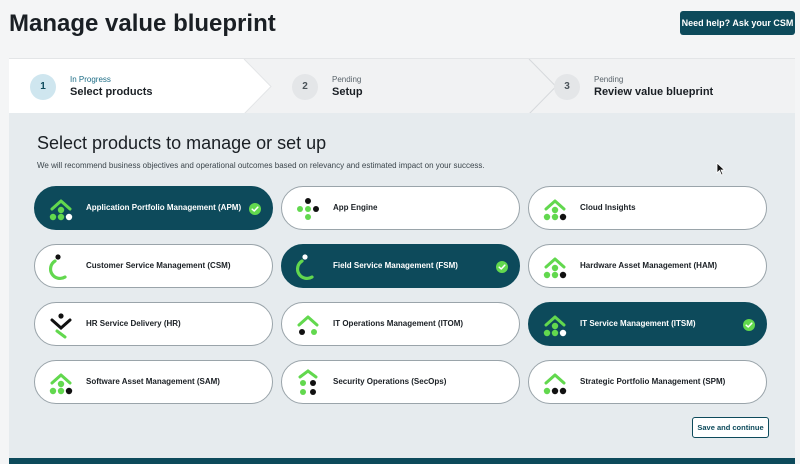  Describe the element at coordinates (638, 323) in the screenshot. I see `product-card-label: IT Service Management (ITSM)` at that location.